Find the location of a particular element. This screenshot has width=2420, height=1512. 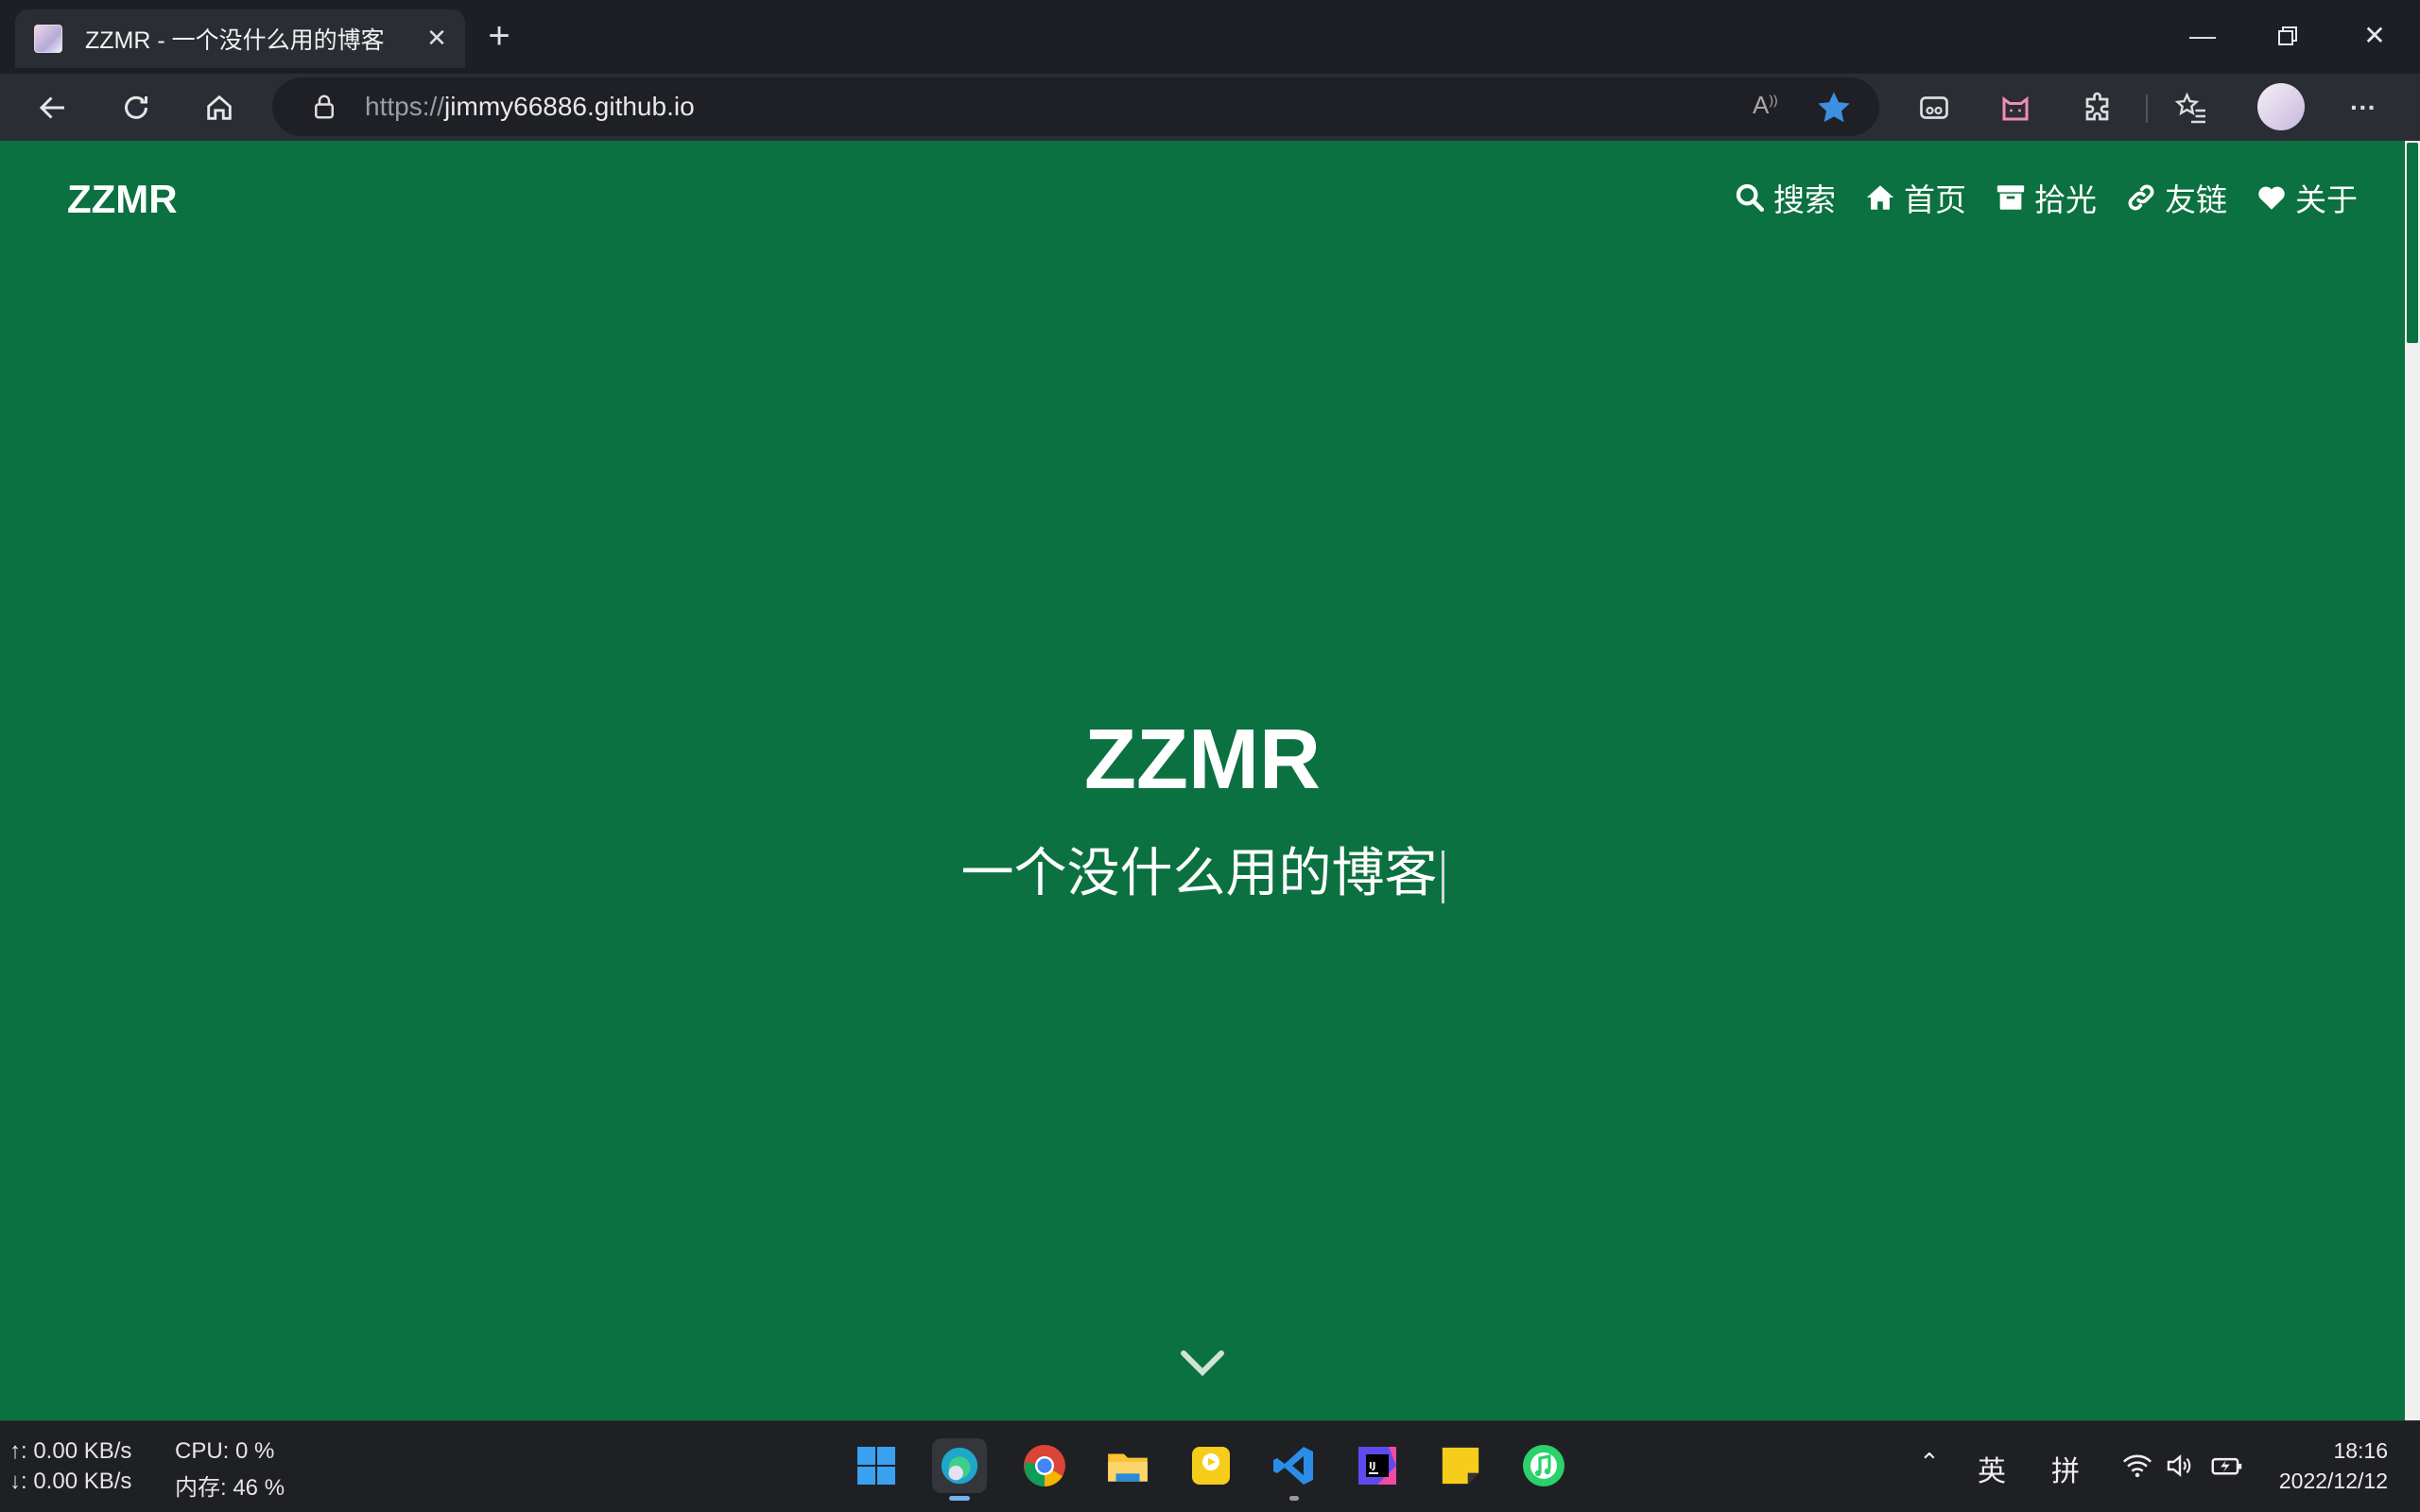

page-scrollbar is located at coordinates (2412, 780).